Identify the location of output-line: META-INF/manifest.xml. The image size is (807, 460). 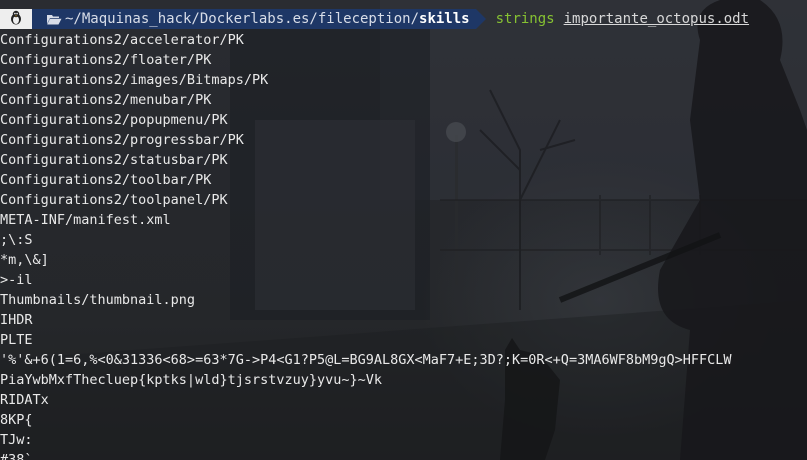
(85, 220).